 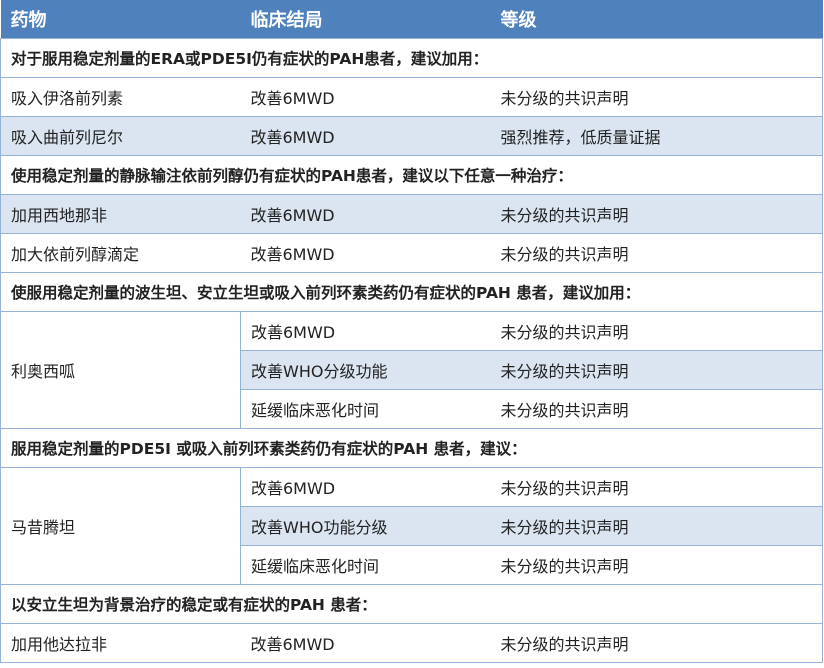 I want to click on table-row: 加大依前列醇滴定 改善6MWD 未分级的共识声明, so click(x=411, y=253).